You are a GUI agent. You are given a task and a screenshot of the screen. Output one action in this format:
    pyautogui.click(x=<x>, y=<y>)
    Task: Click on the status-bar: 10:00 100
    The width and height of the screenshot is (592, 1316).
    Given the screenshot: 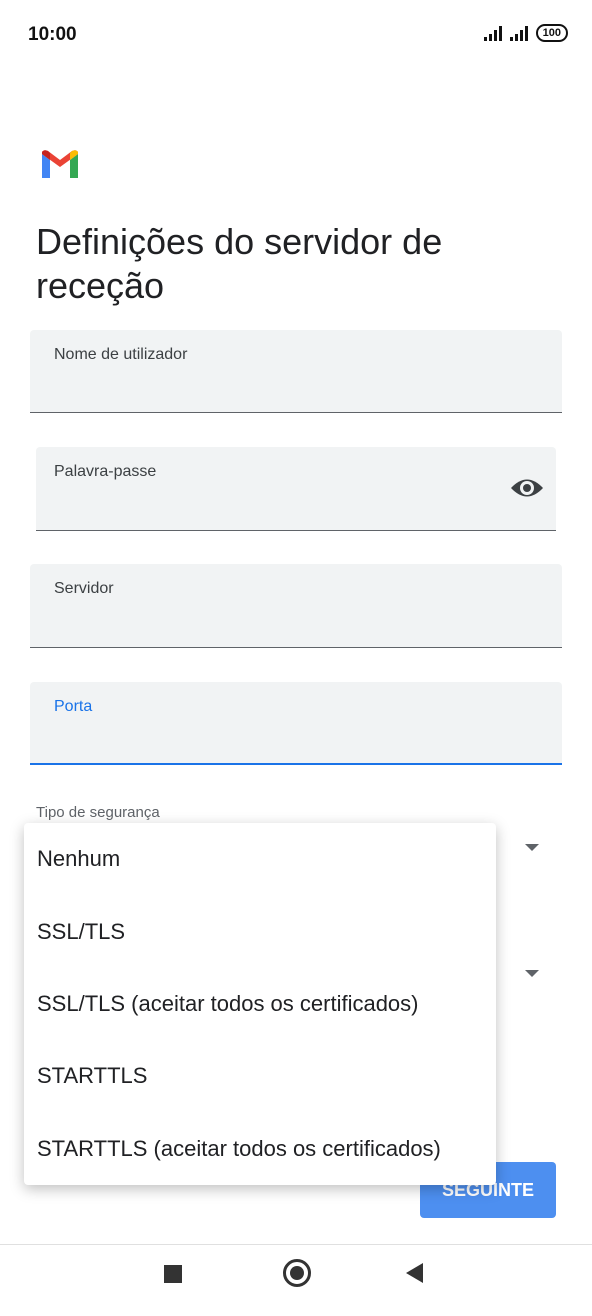 What is the action you would take?
    pyautogui.click(x=296, y=35)
    